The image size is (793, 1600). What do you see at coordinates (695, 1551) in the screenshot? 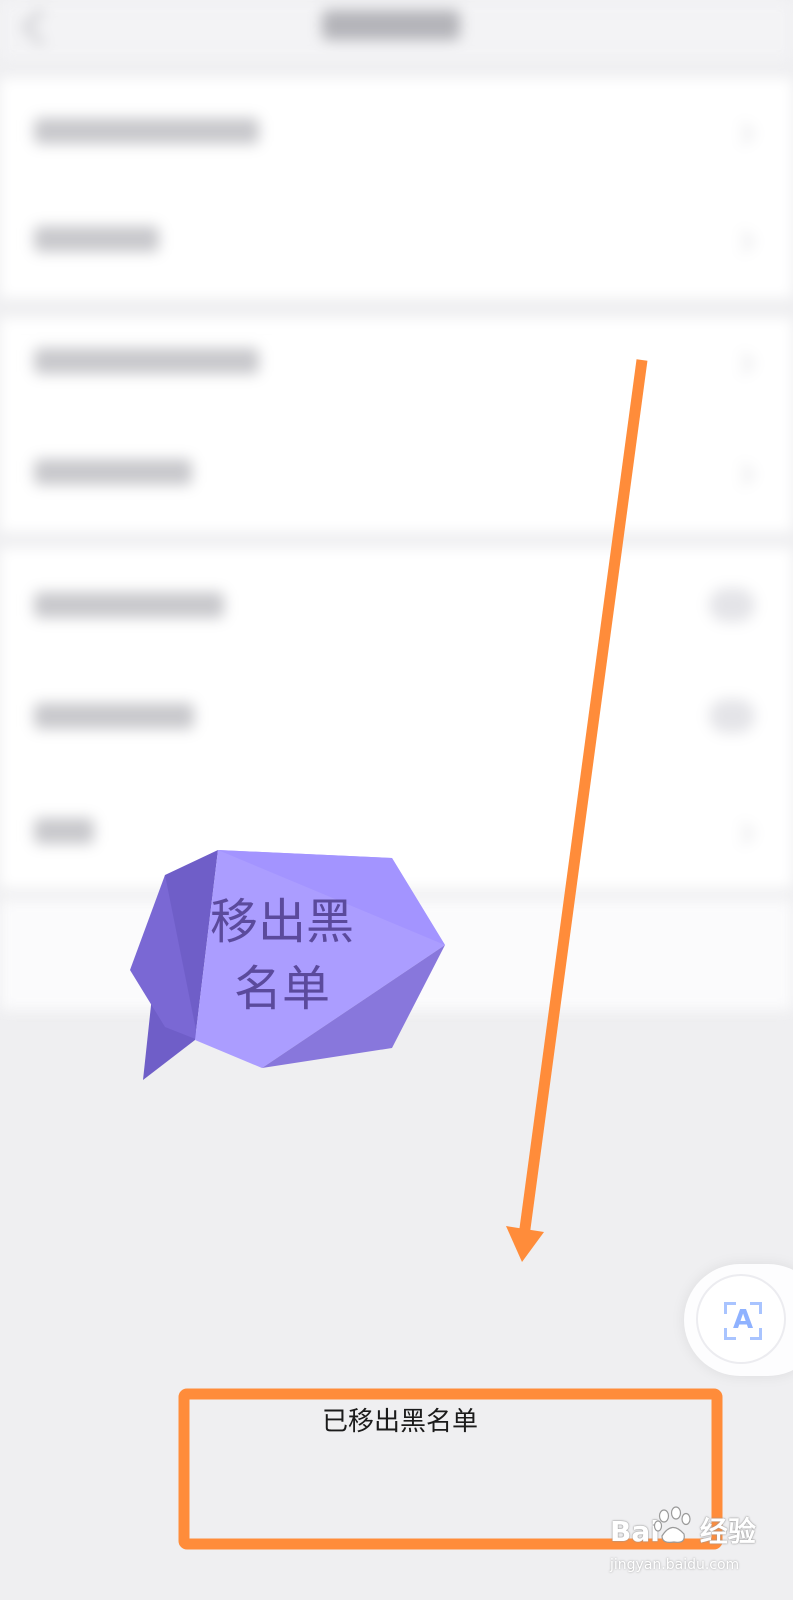
I see `watermark: Bai 经验 jingyan.baidu.com` at bounding box center [695, 1551].